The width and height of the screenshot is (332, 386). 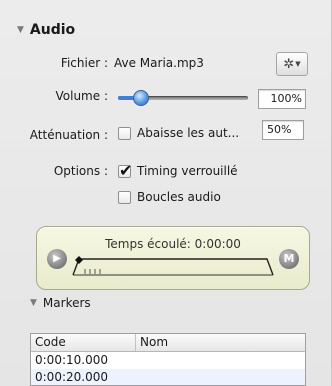 What do you see at coordinates (289, 259) in the screenshot?
I see `add-marker-button: M` at bounding box center [289, 259].